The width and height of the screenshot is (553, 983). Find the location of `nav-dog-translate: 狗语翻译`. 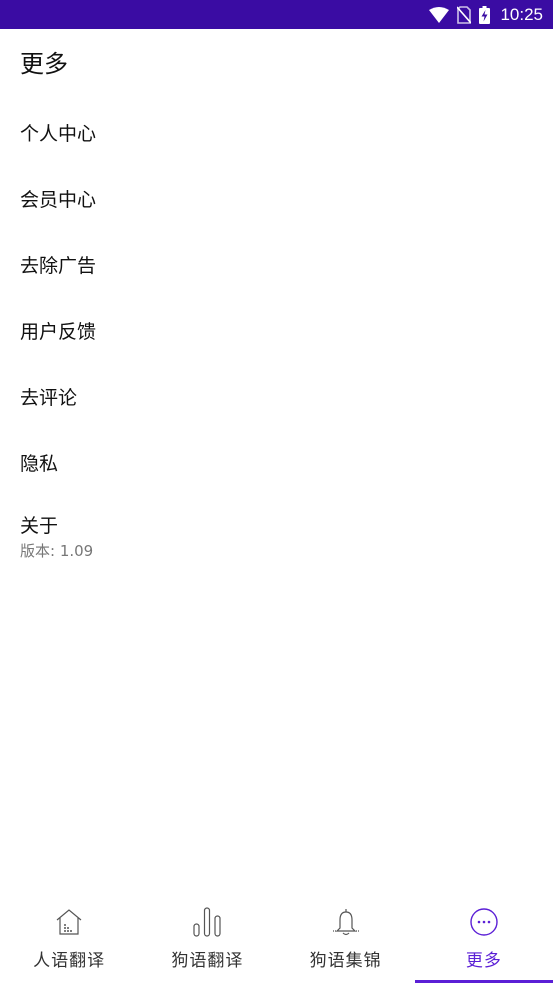

nav-dog-translate: 狗语翻译 is located at coordinates (207, 939).